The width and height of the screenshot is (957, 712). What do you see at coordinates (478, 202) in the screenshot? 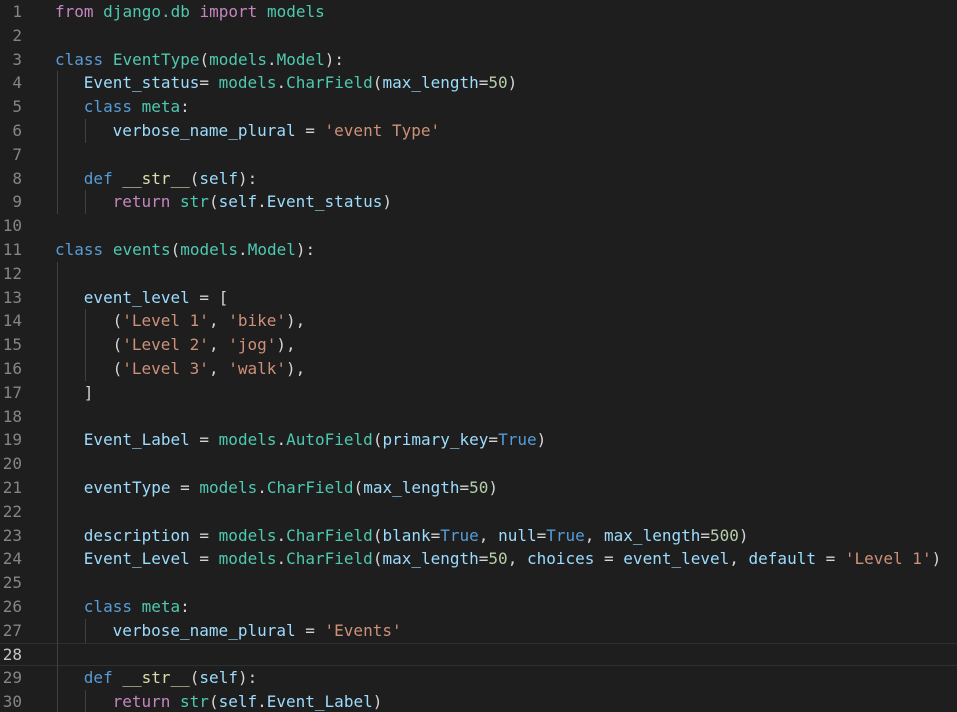
I see `code-line: 9 return str(self.Event_status)` at bounding box center [478, 202].